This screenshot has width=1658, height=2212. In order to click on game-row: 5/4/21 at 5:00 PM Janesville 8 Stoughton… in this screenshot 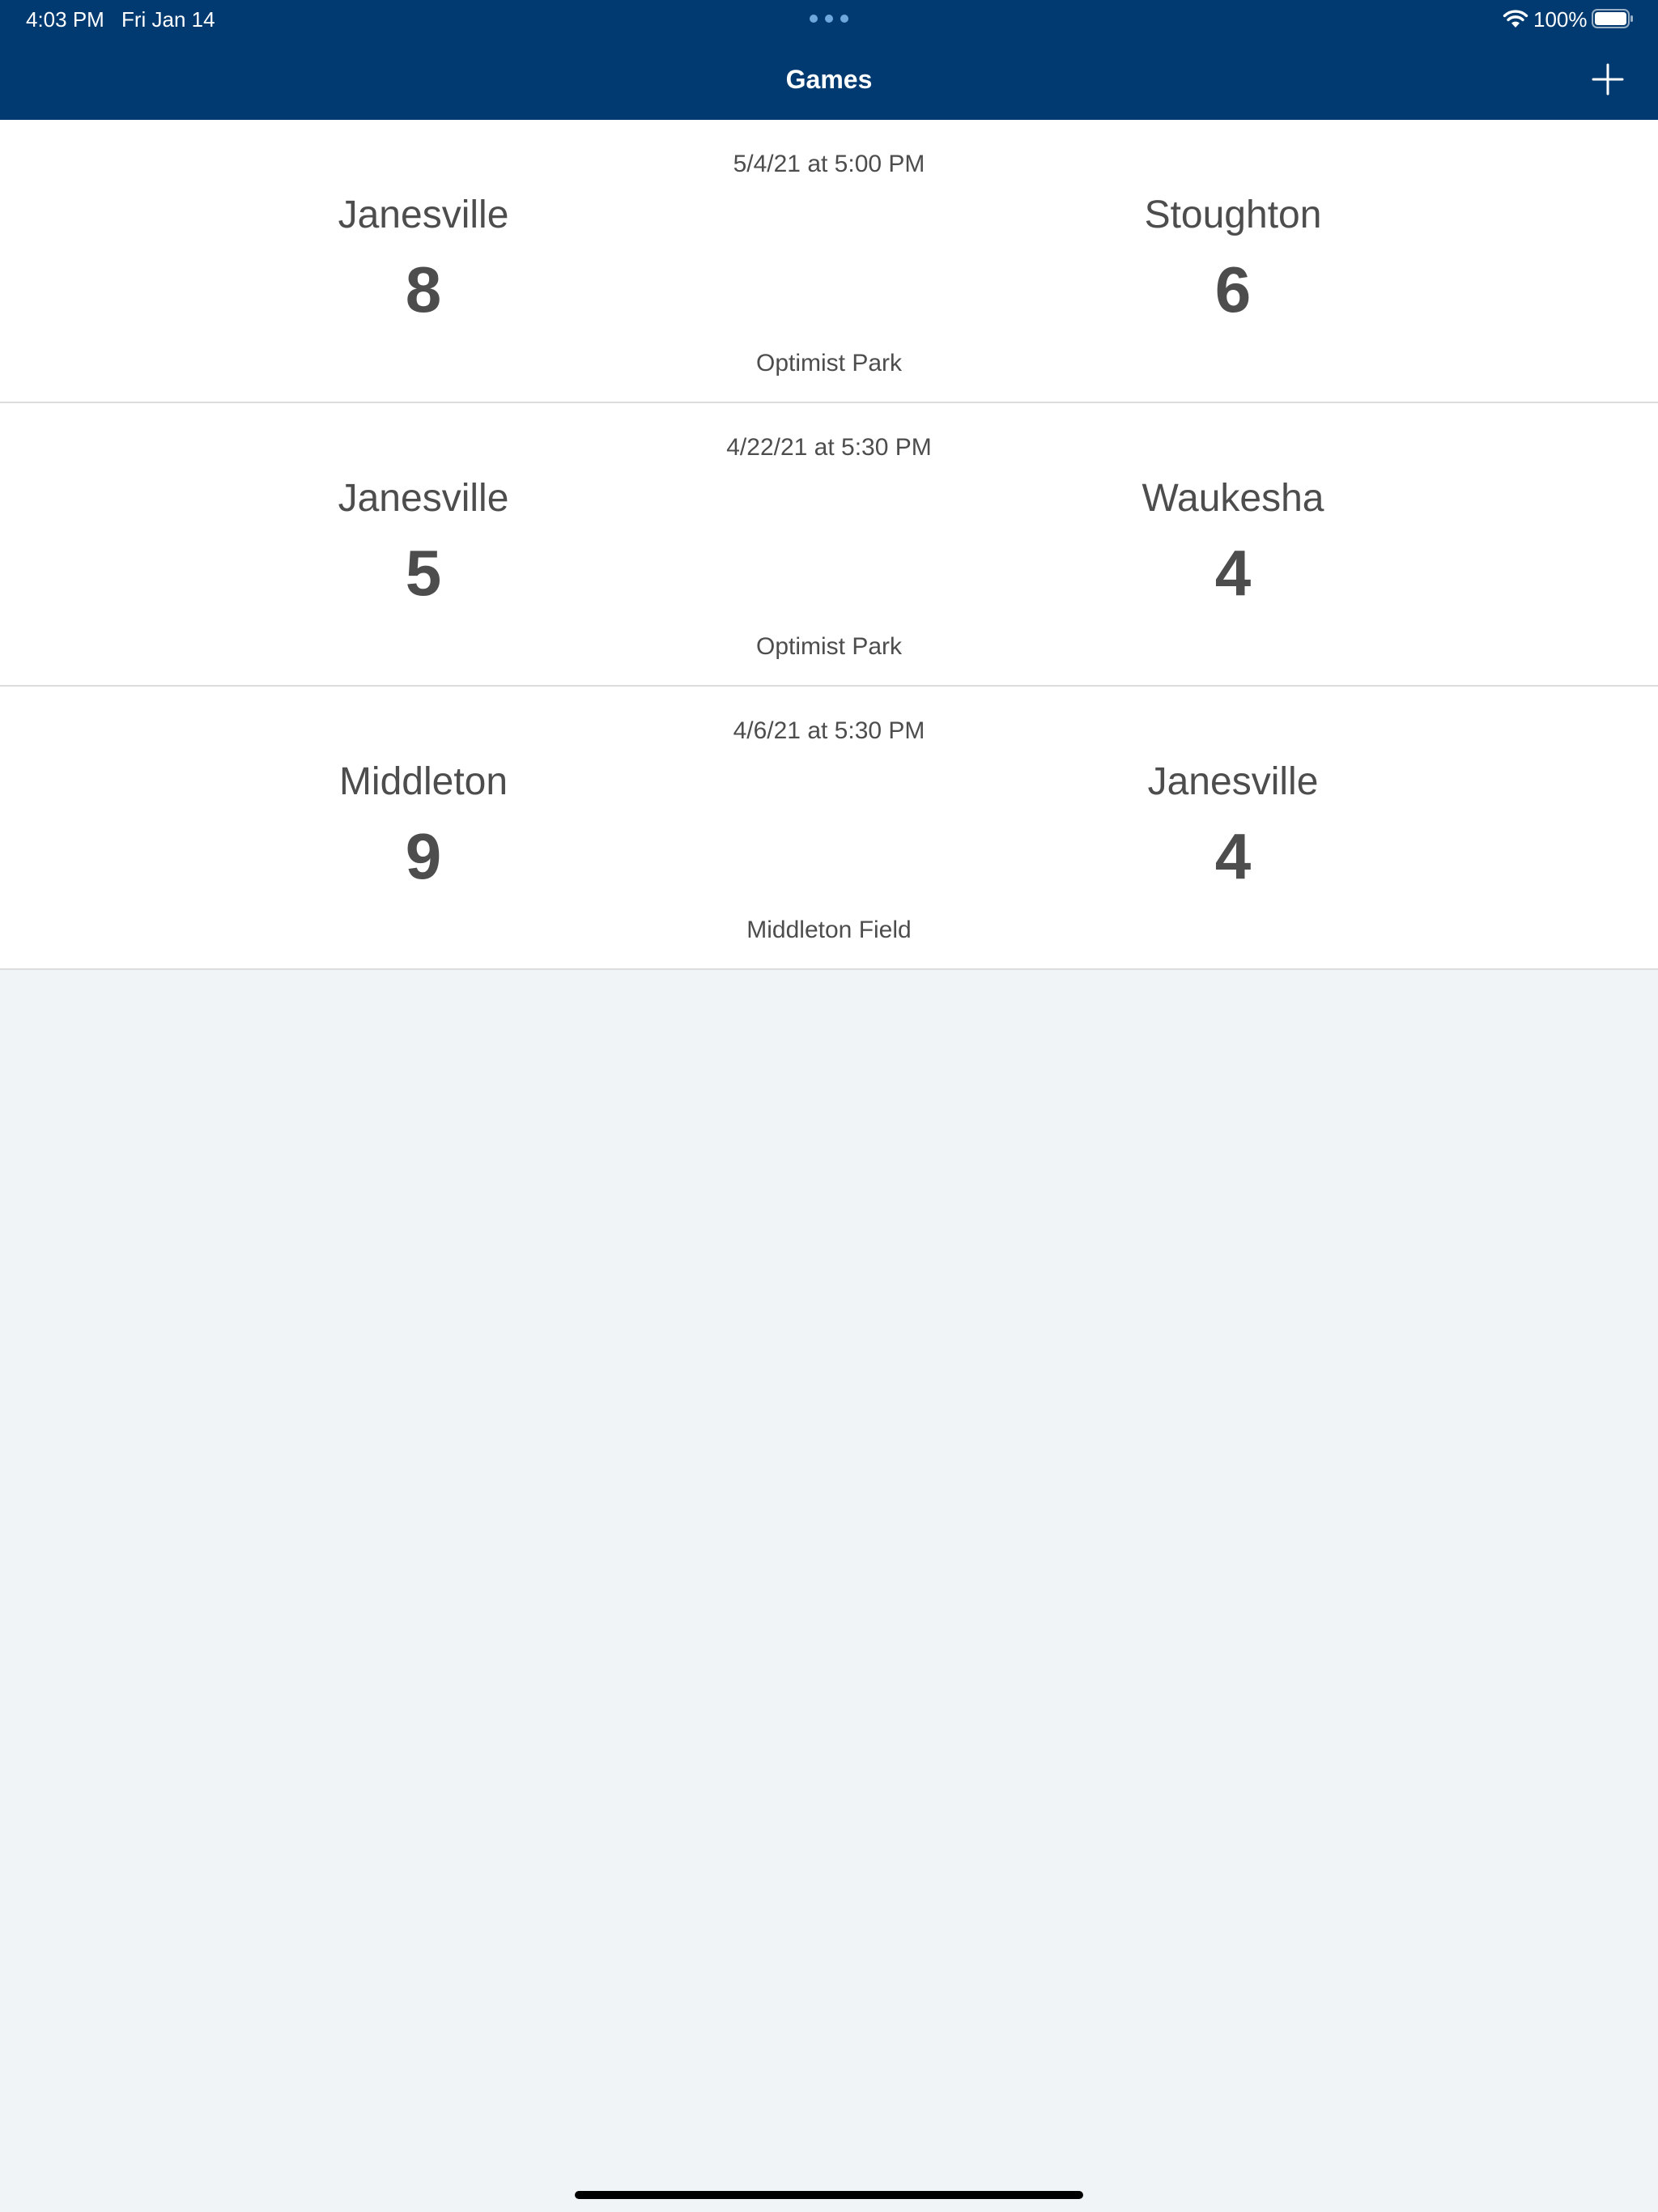, I will do `click(829, 261)`.